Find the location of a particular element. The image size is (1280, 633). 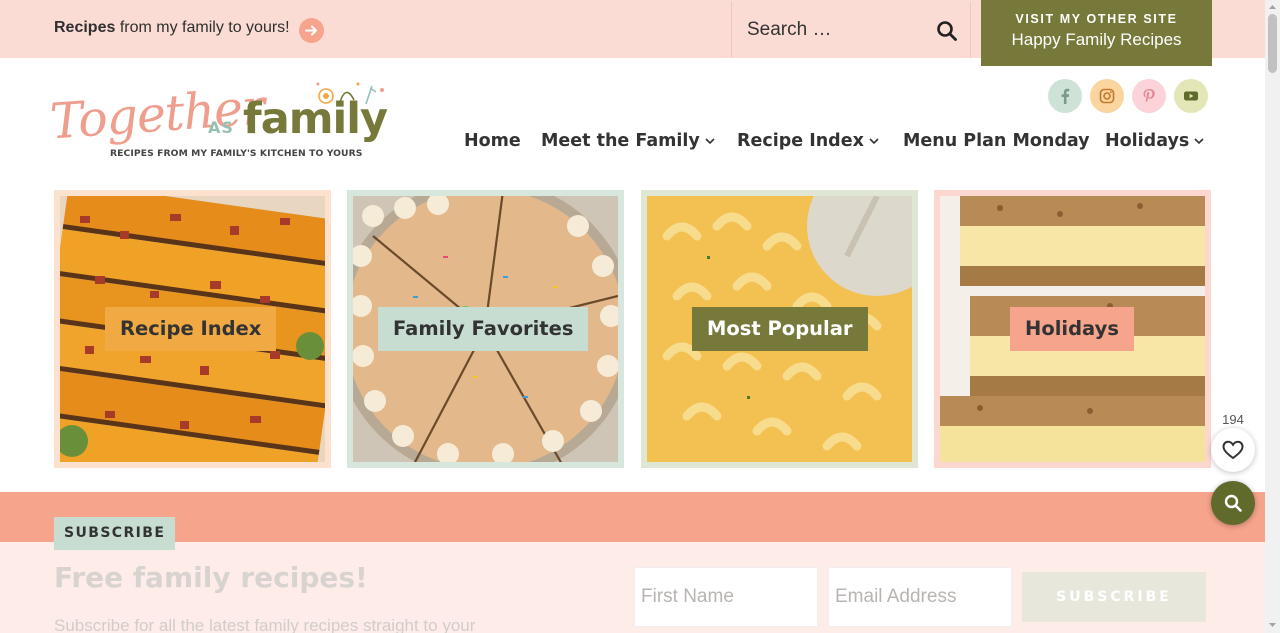

floating-search-button is located at coordinates (1233, 503).